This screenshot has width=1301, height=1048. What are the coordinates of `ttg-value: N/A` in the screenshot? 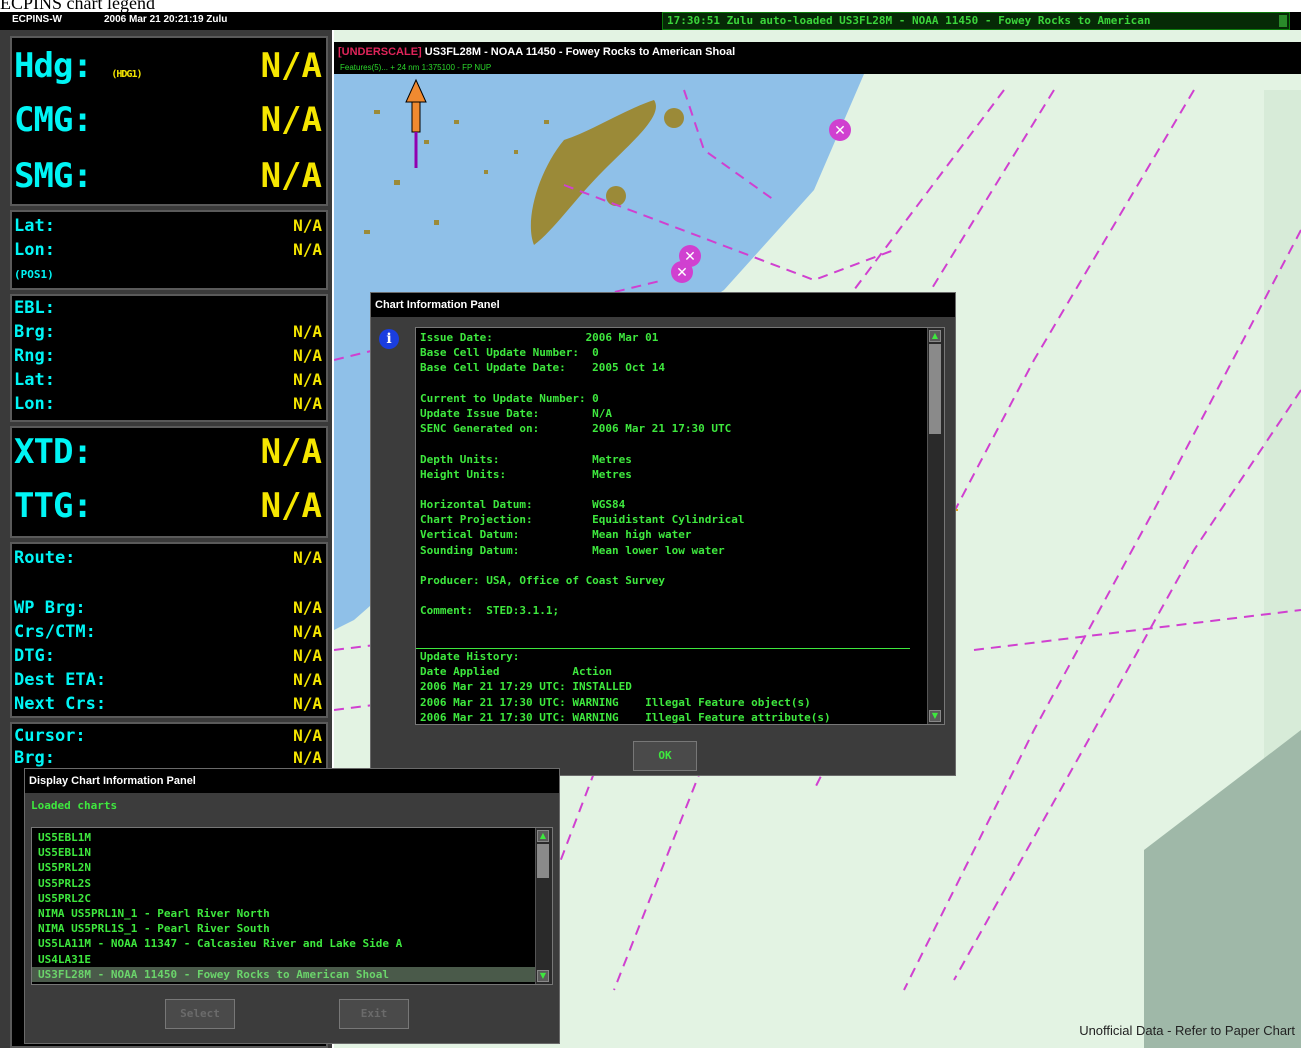 It's located at (291, 506).